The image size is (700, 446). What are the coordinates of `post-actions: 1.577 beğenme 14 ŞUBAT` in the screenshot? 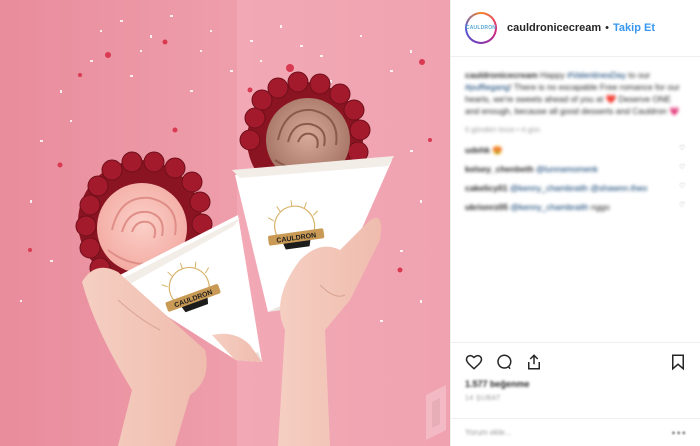 It's located at (575, 372).